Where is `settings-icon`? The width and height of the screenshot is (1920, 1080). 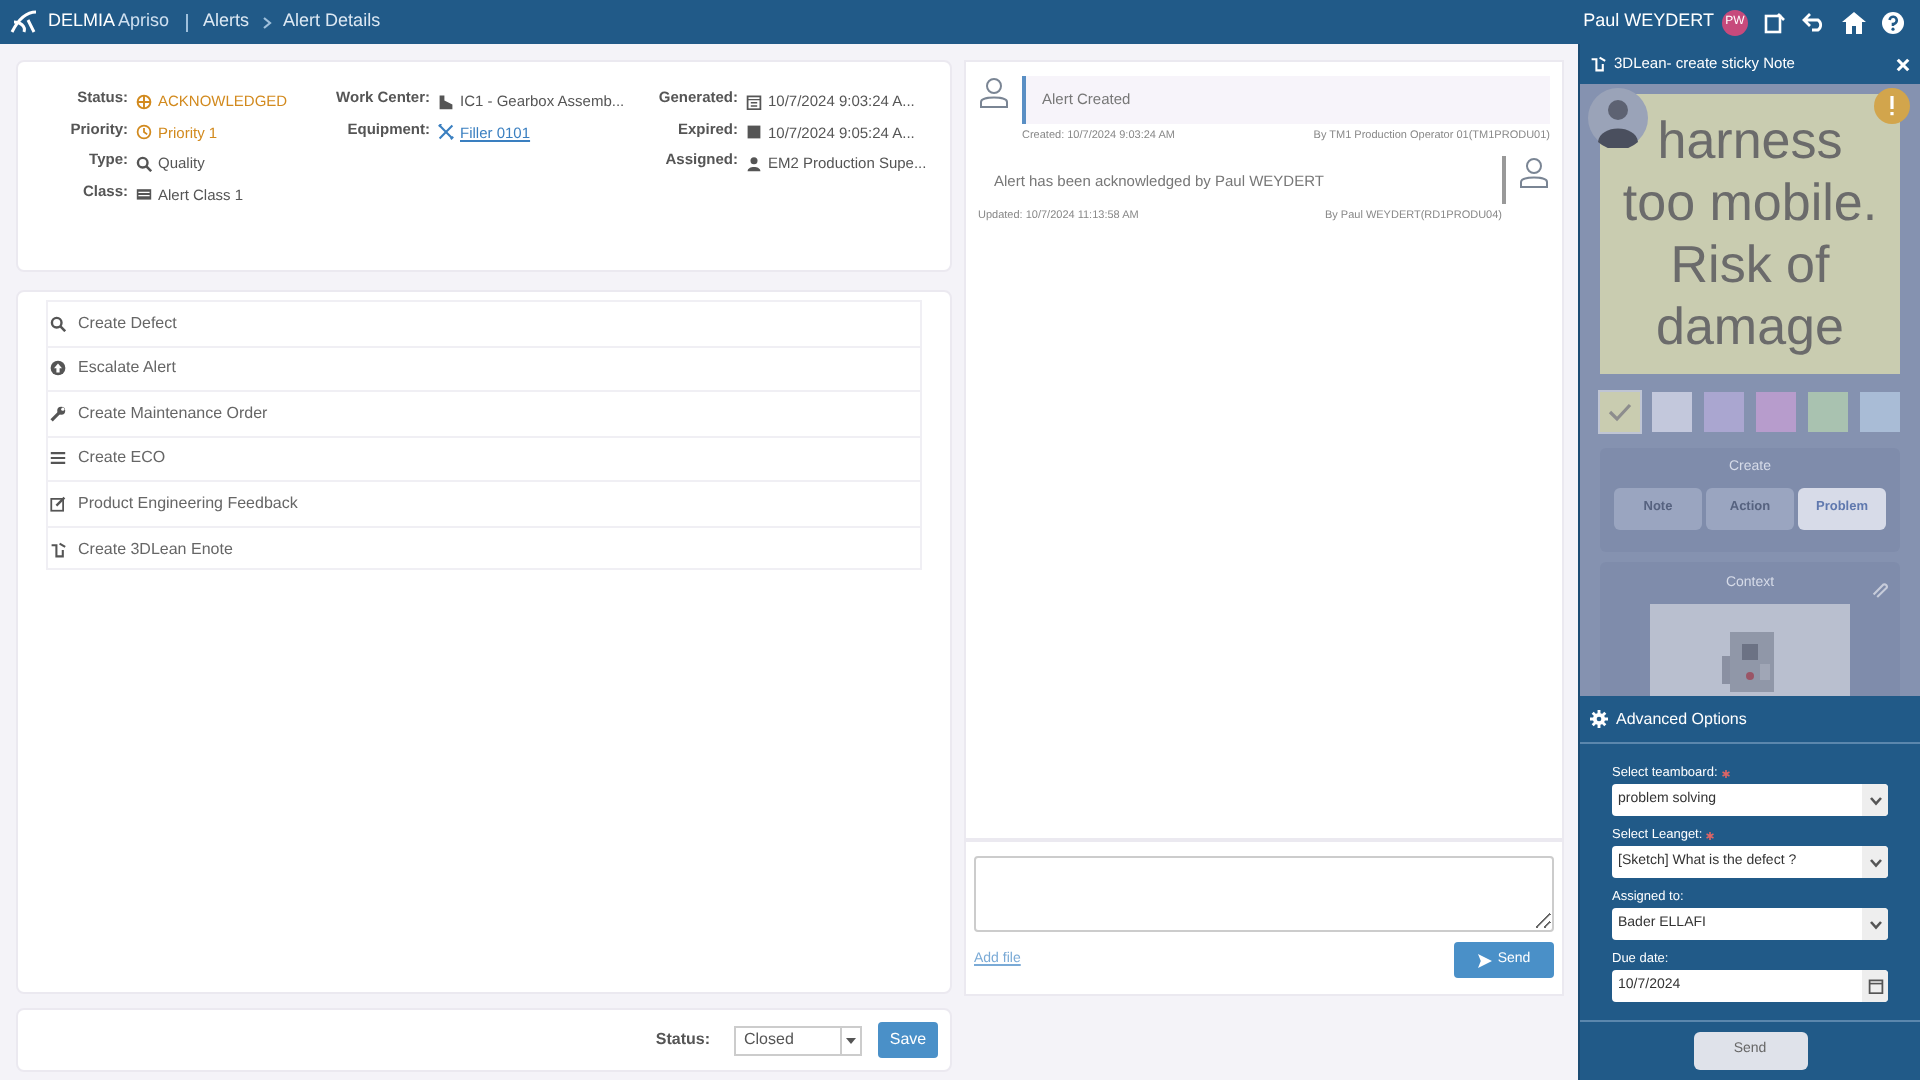 settings-icon is located at coordinates (1599, 719).